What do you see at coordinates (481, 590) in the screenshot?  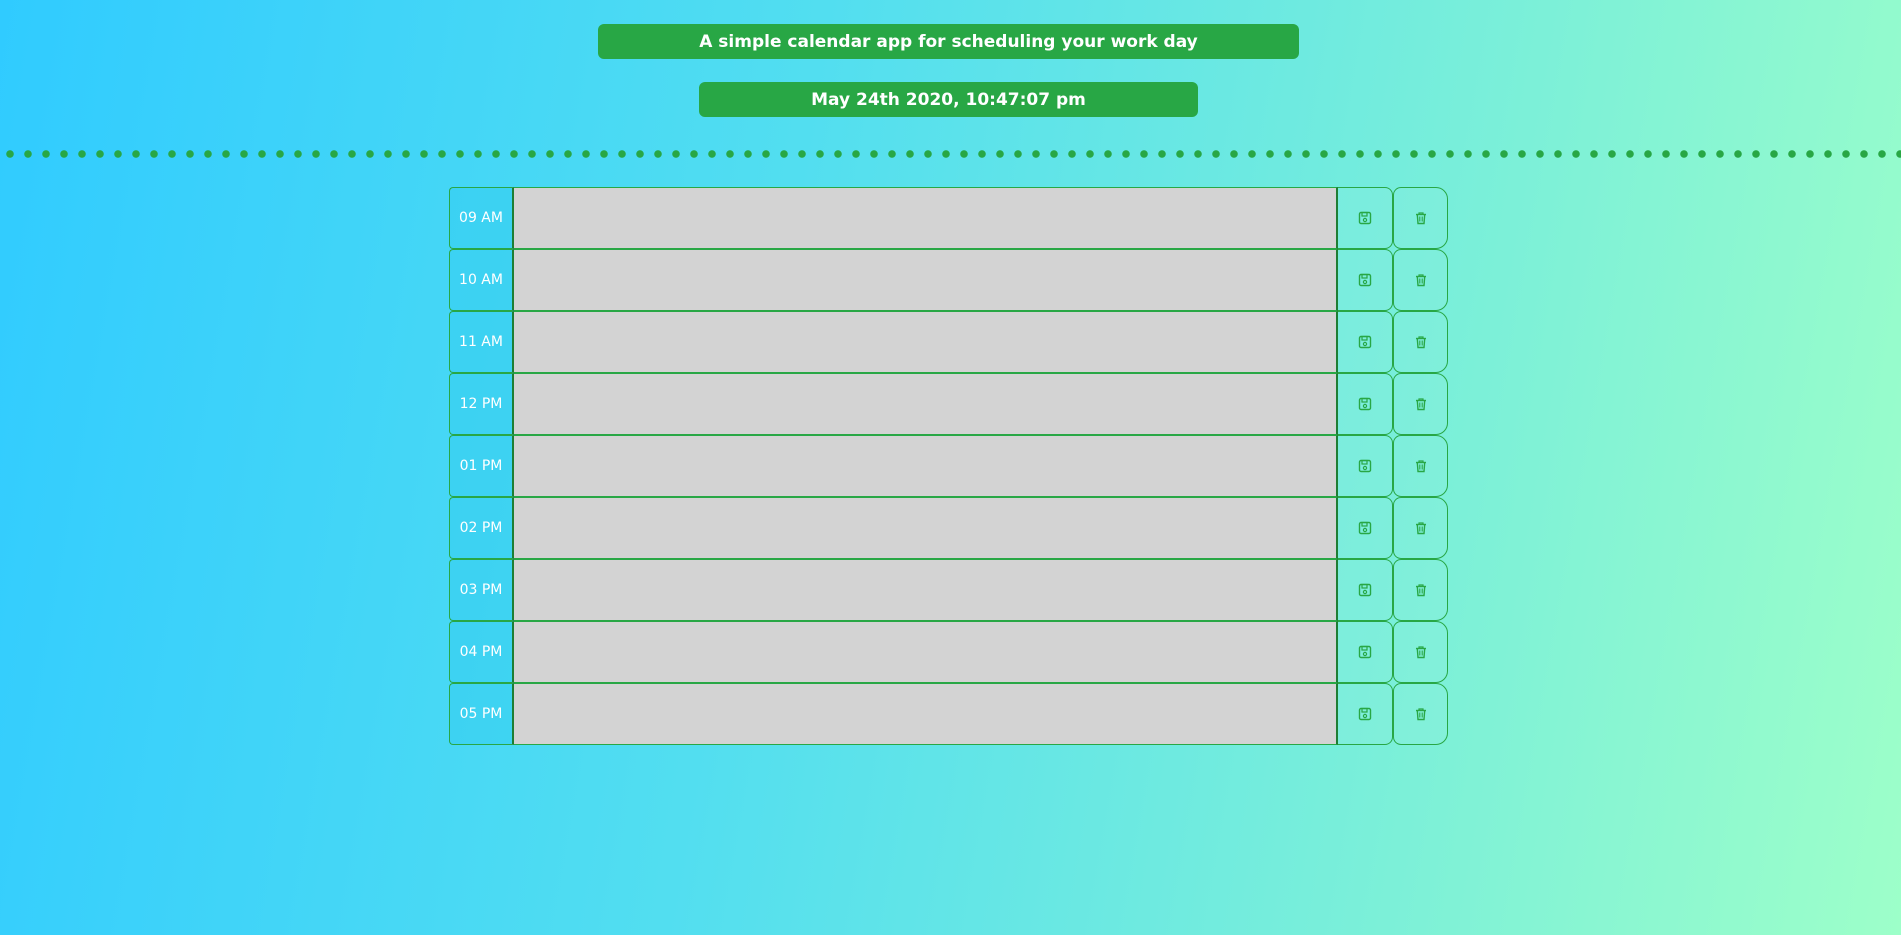 I see `hour-label: 03 PM` at bounding box center [481, 590].